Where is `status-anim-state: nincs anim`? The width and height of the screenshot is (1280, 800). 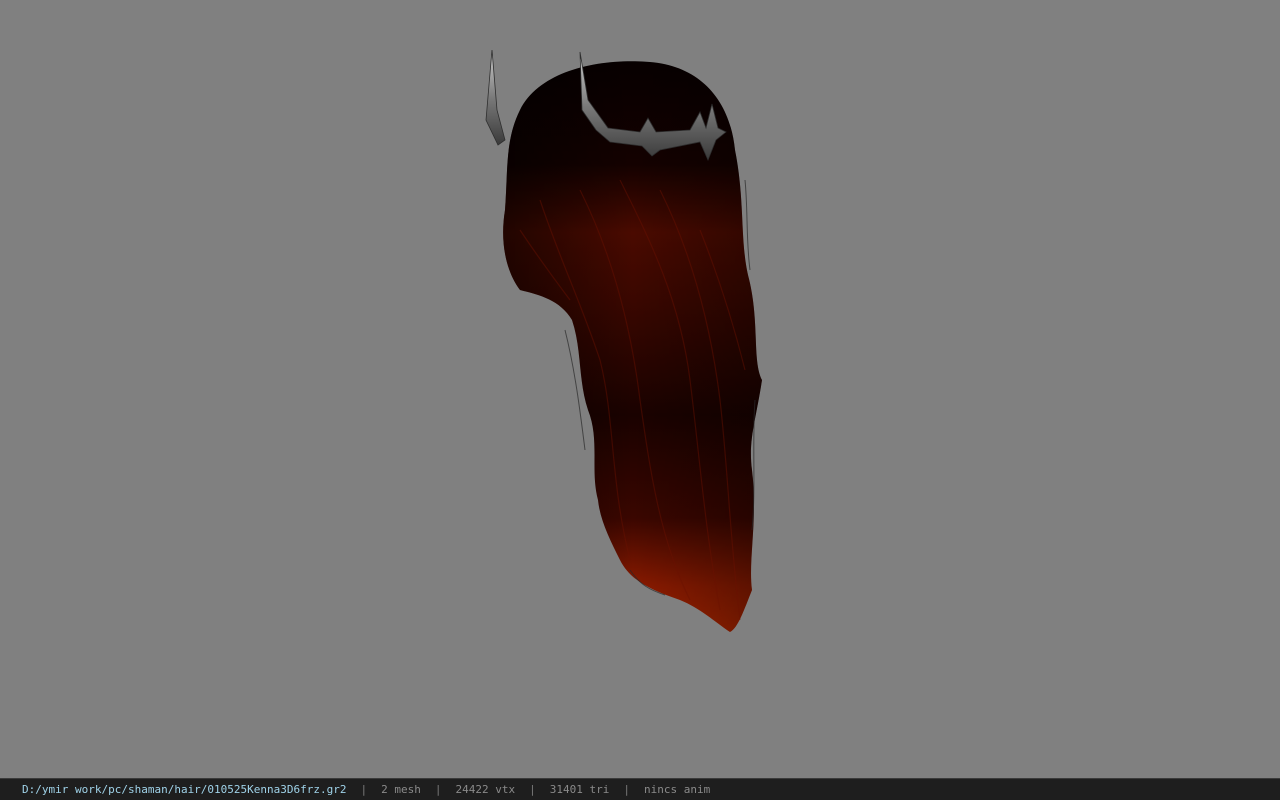
status-anim-state: nincs anim is located at coordinates (677, 789).